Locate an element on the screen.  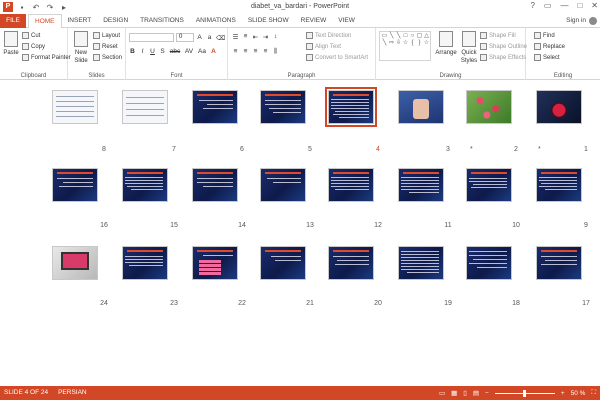
arrow-shape-icon: ⇨ is located at coordinates (391, 43).